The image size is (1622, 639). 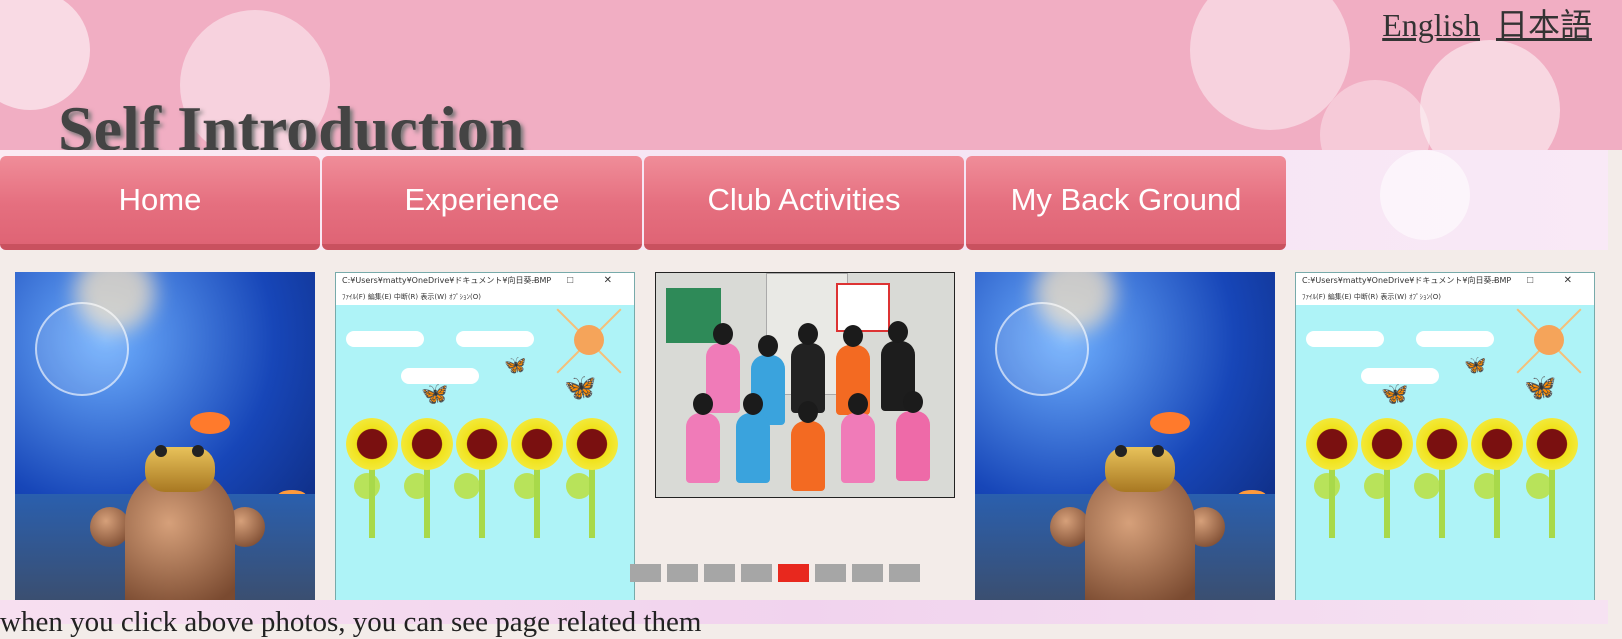 I want to click on nav-experience-button: Experience, so click(x=482, y=203).